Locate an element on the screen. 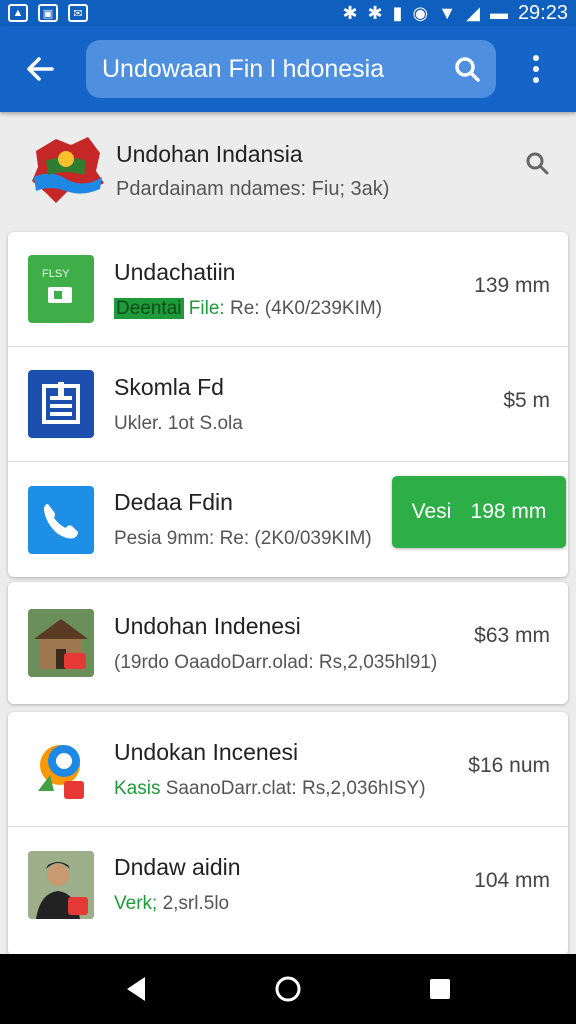  search-field: Undowaan Fin l hdonesia is located at coordinates (291, 69).